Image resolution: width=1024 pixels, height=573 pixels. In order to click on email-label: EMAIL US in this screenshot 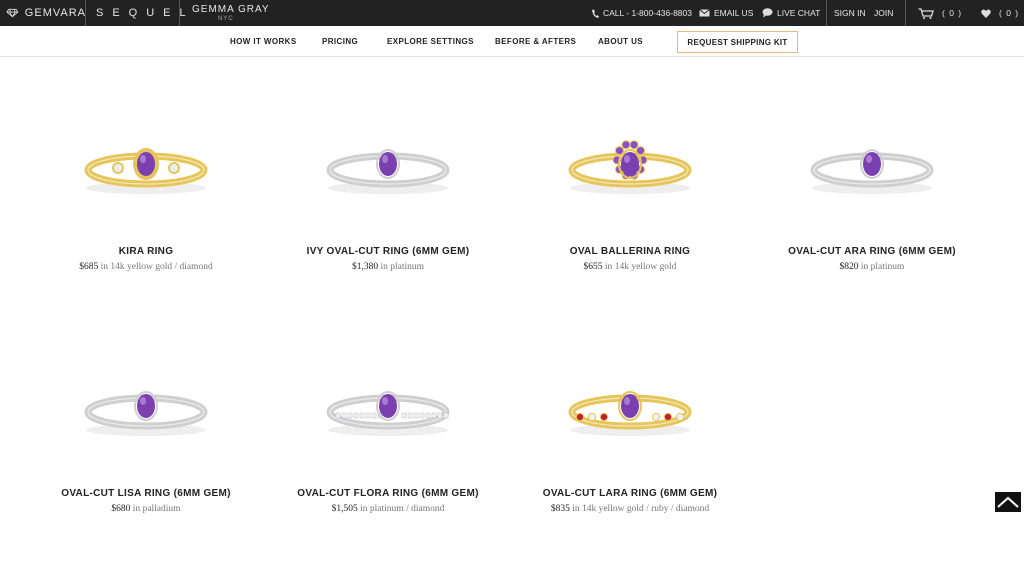, I will do `click(734, 13)`.